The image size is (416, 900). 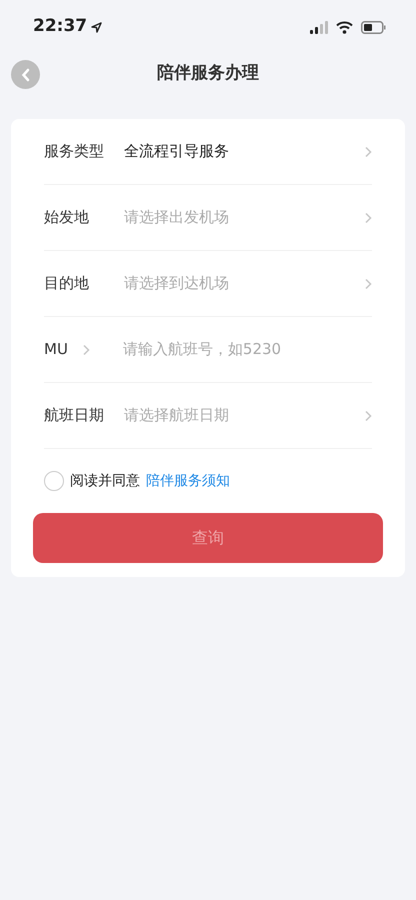 What do you see at coordinates (373, 27) in the screenshot?
I see `battery-icon` at bounding box center [373, 27].